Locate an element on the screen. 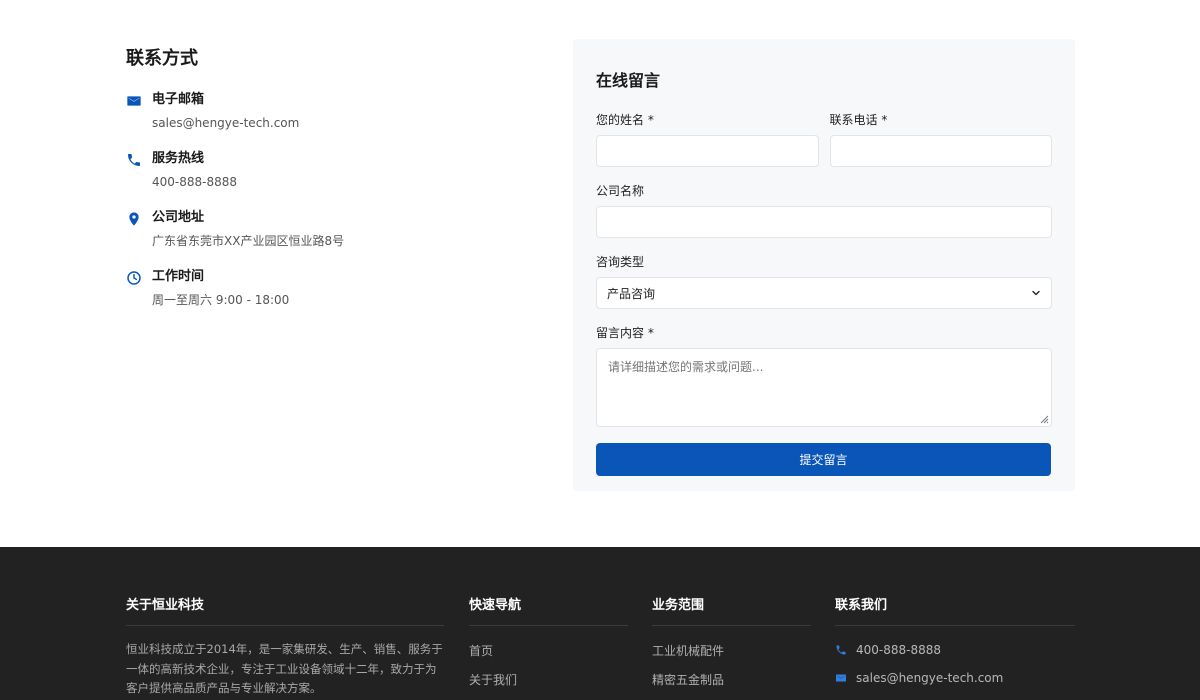 This screenshot has height=700, width=1200. phone-label: 联系电话 * is located at coordinates (858, 120).